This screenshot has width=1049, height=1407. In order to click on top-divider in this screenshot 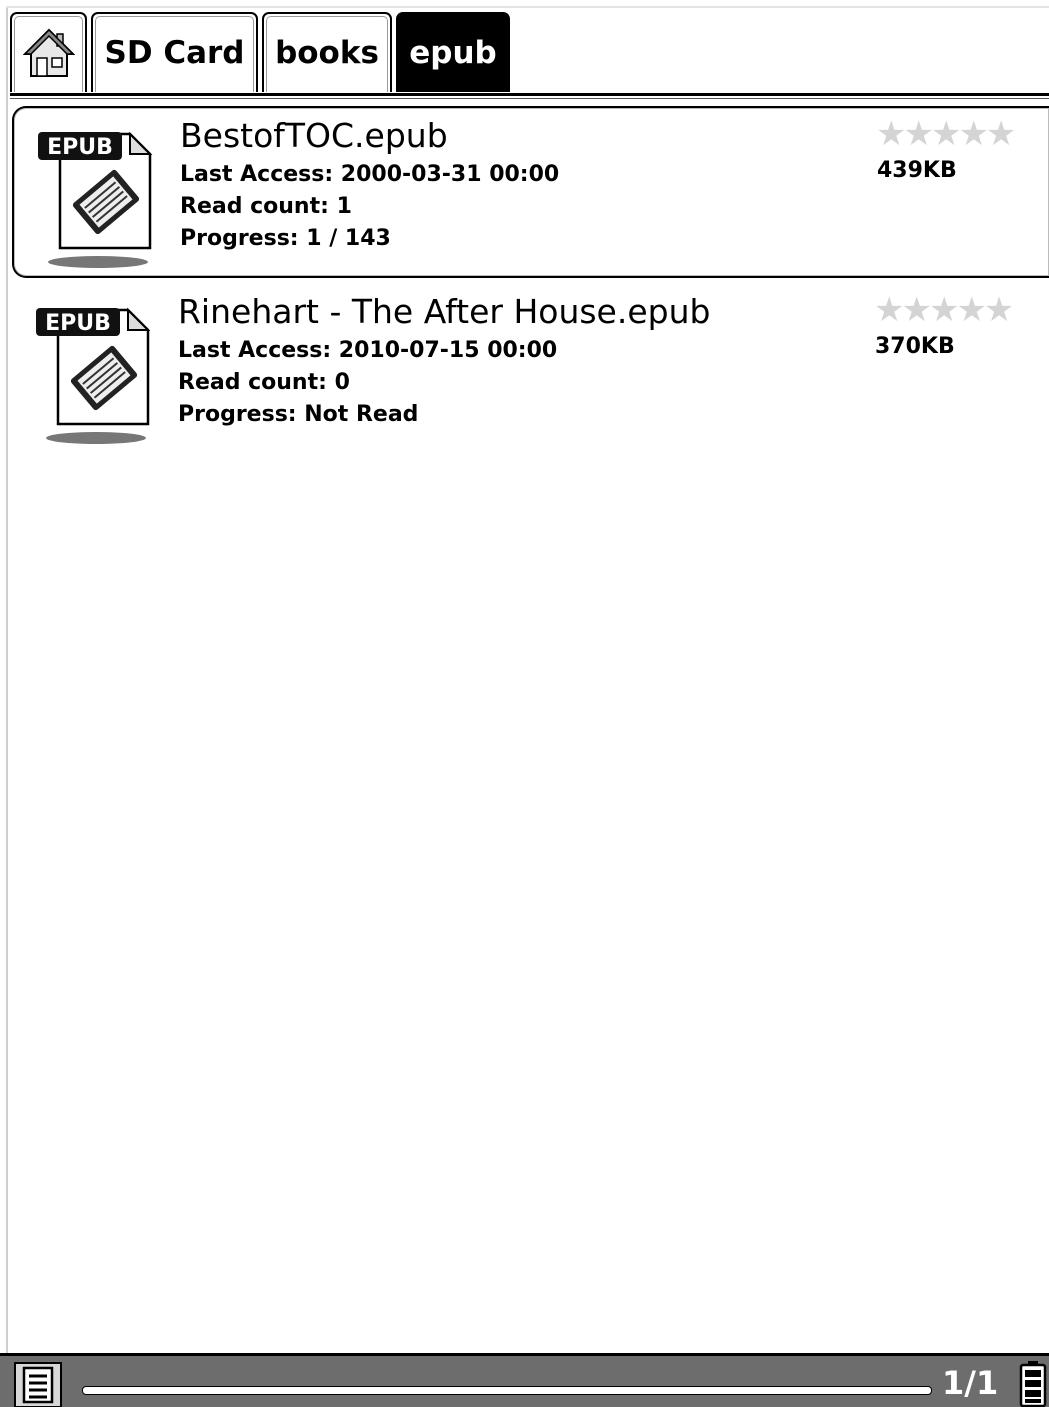, I will do `click(527, 7)`.